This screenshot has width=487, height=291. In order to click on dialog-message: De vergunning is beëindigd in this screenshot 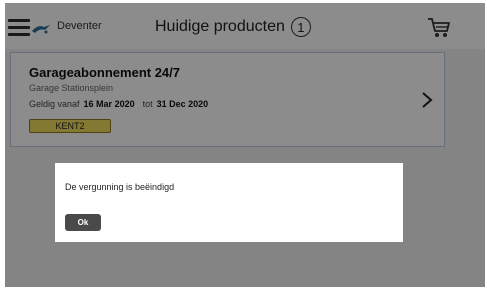, I will do `click(120, 187)`.